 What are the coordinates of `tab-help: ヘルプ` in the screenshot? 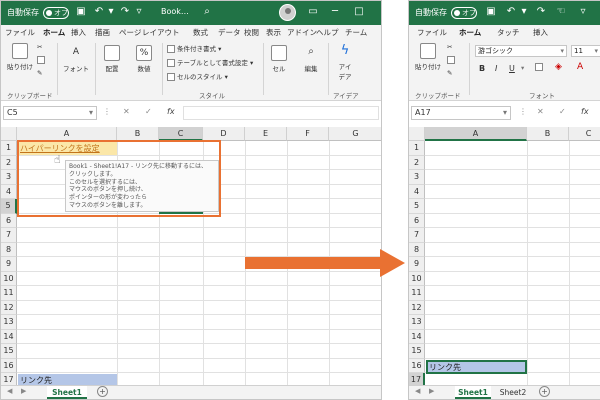 It's located at (327, 32).